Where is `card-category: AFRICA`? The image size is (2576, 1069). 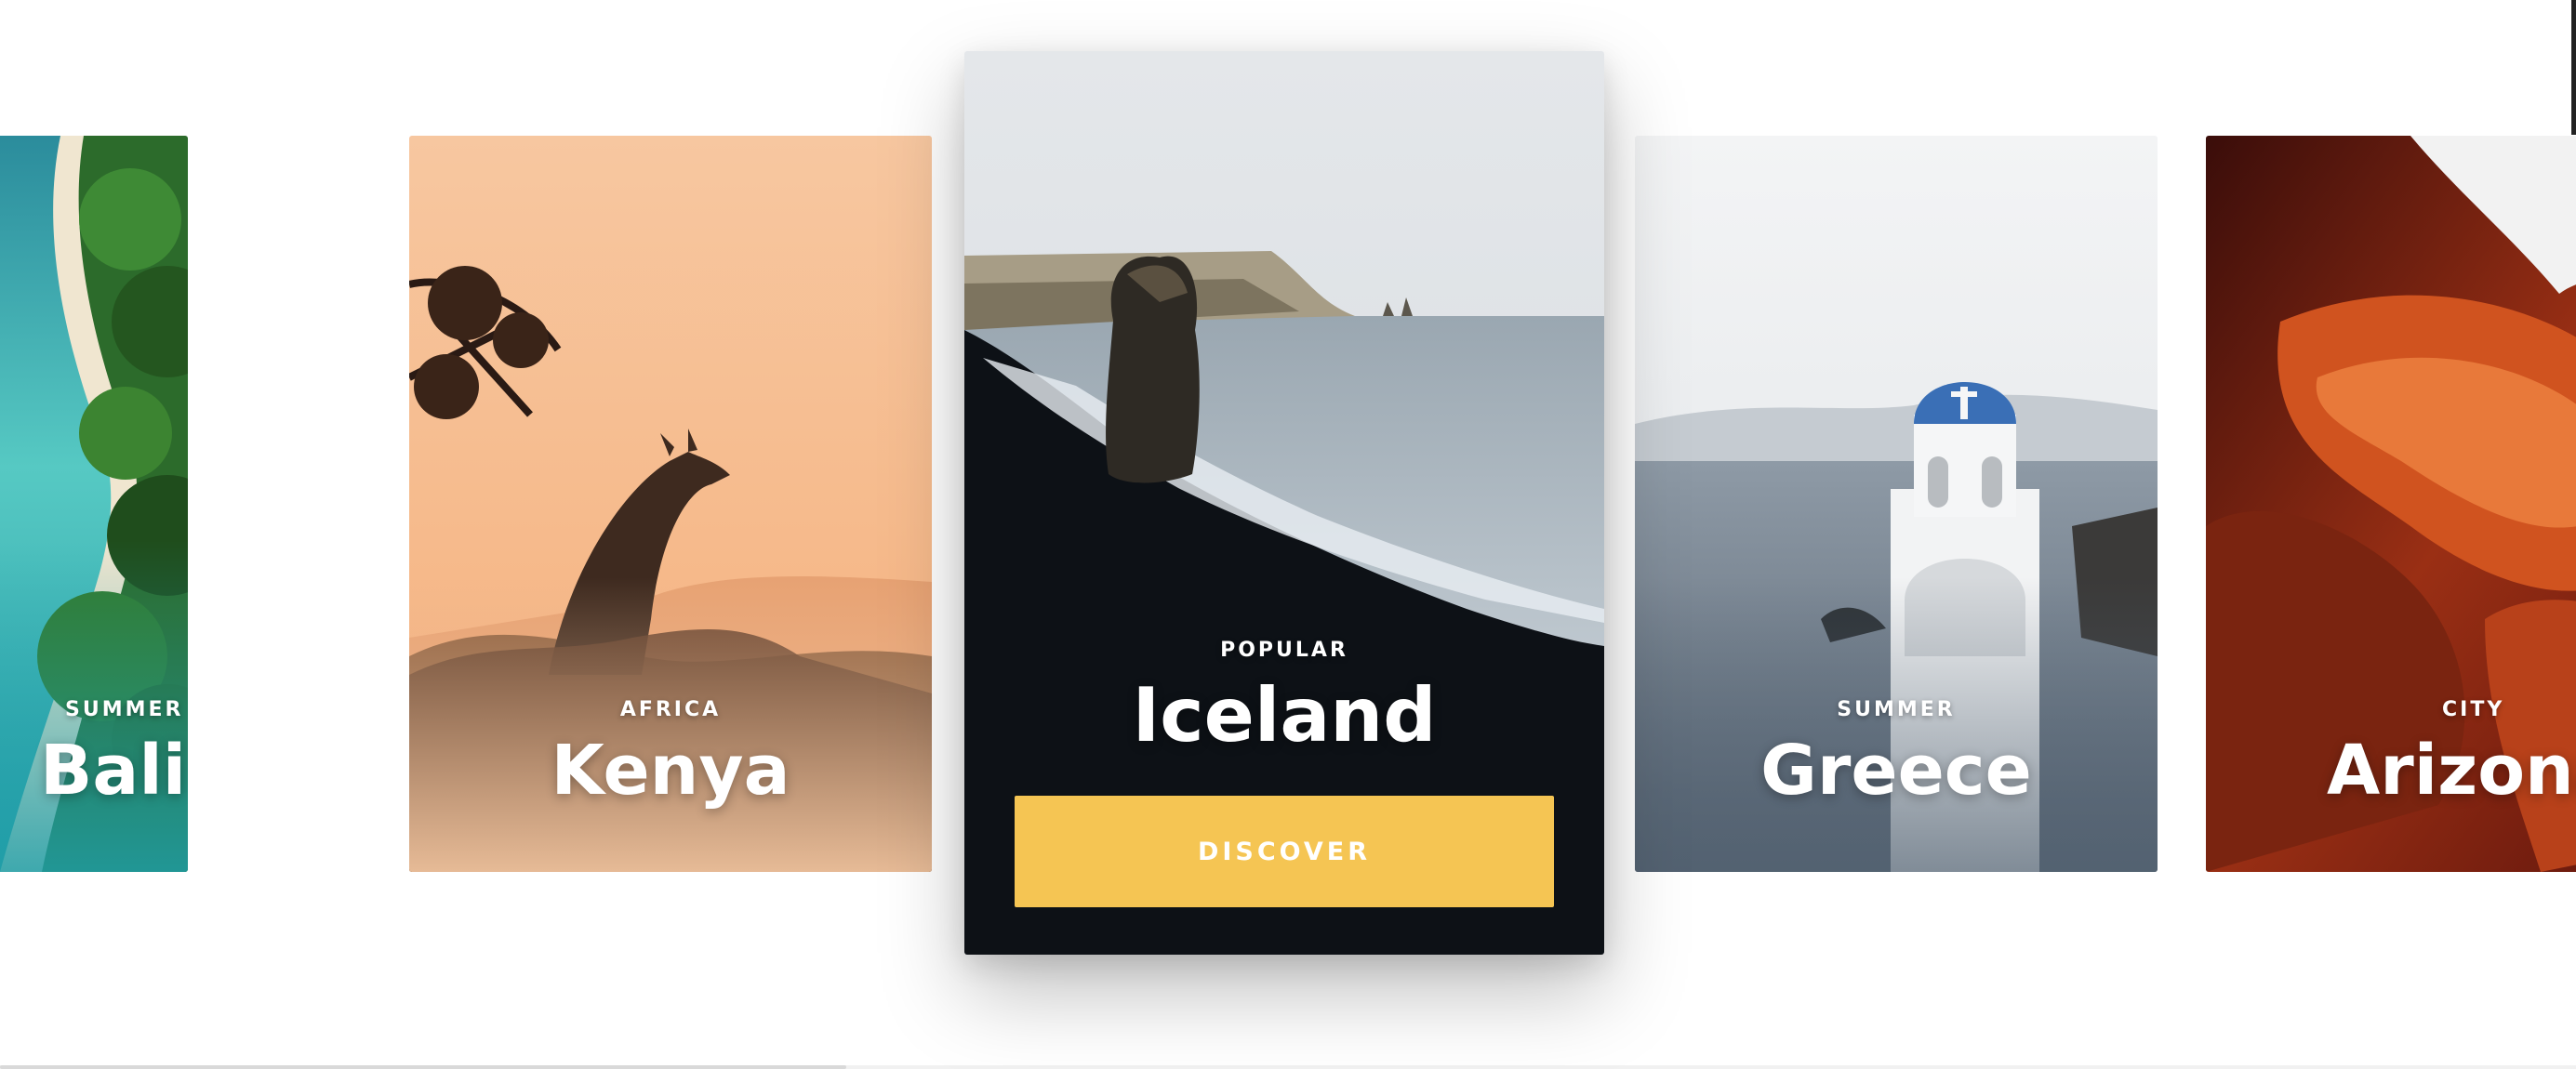
card-category: AFRICA is located at coordinates (670, 710).